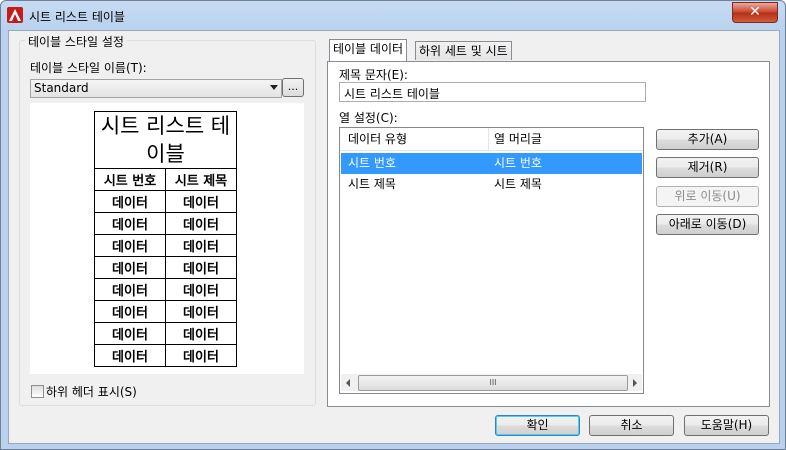  What do you see at coordinates (491, 139) in the screenshot?
I see `list-header: 데이터 유형 열 머리글` at bounding box center [491, 139].